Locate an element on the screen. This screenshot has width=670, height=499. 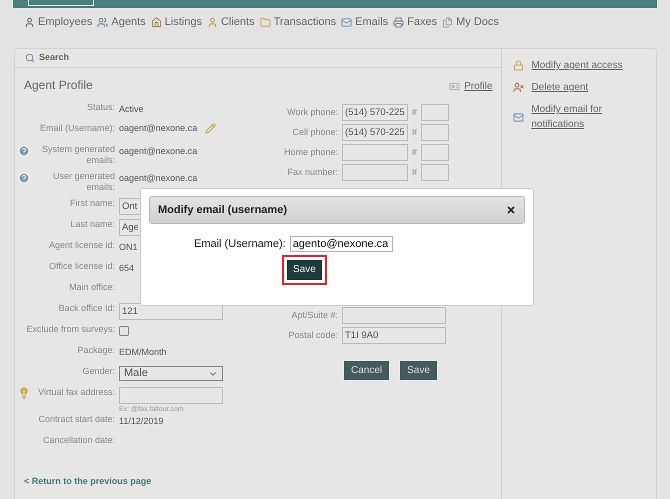
profile-link: Profile is located at coordinates (478, 86).